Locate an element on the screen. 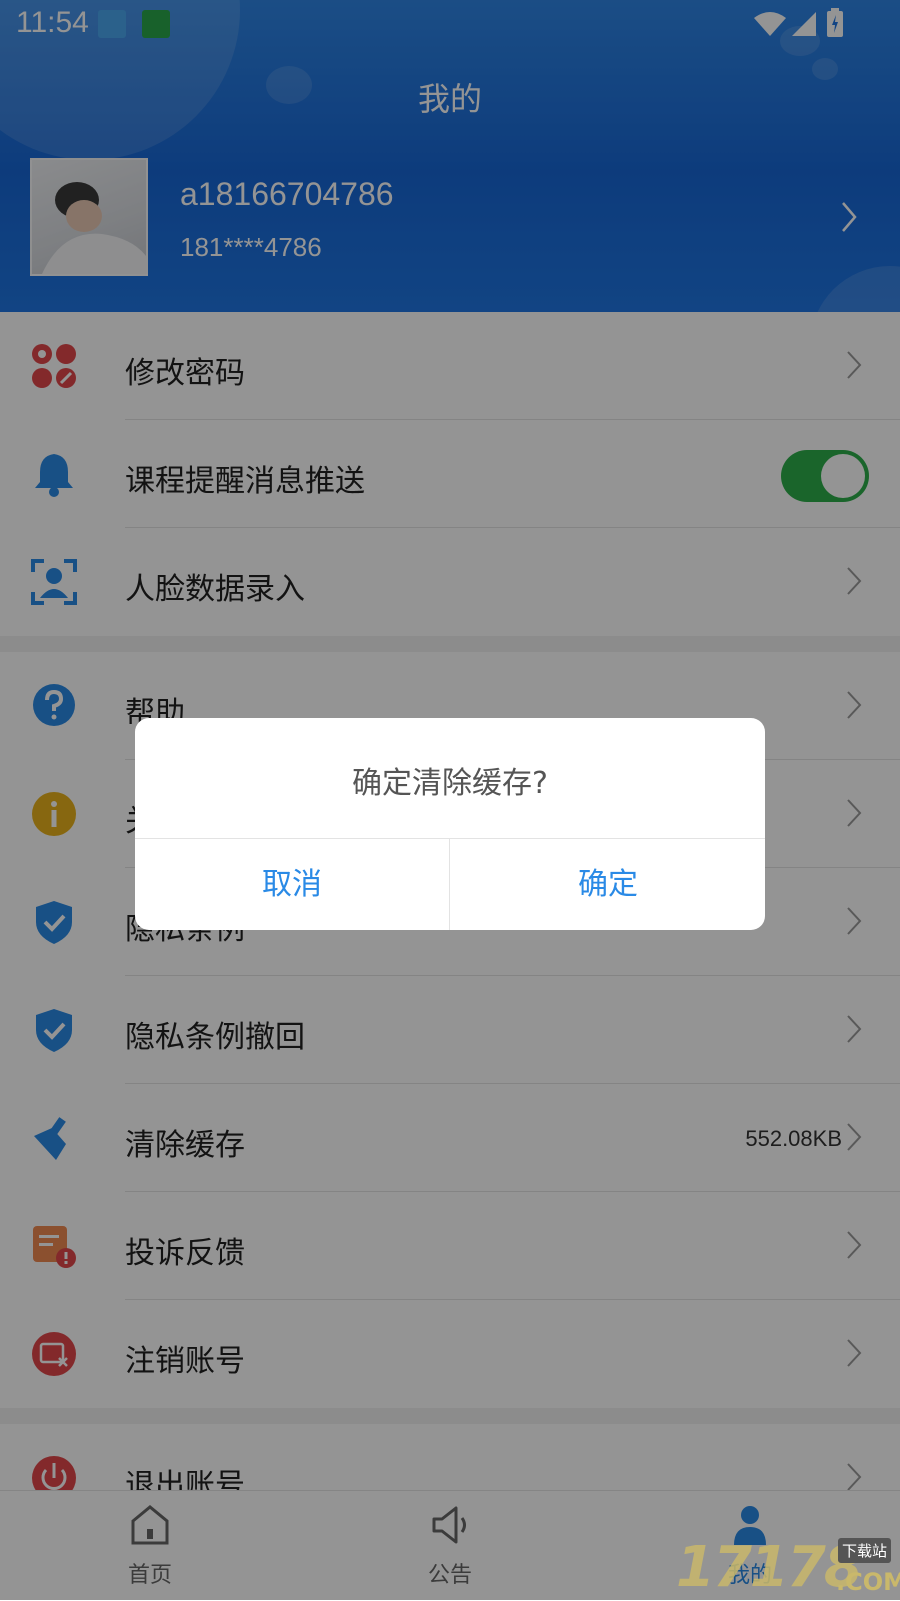 Image resolution: width=900 pixels, height=1601 pixels. watermark-badge: 下载站 is located at coordinates (865, 1550).